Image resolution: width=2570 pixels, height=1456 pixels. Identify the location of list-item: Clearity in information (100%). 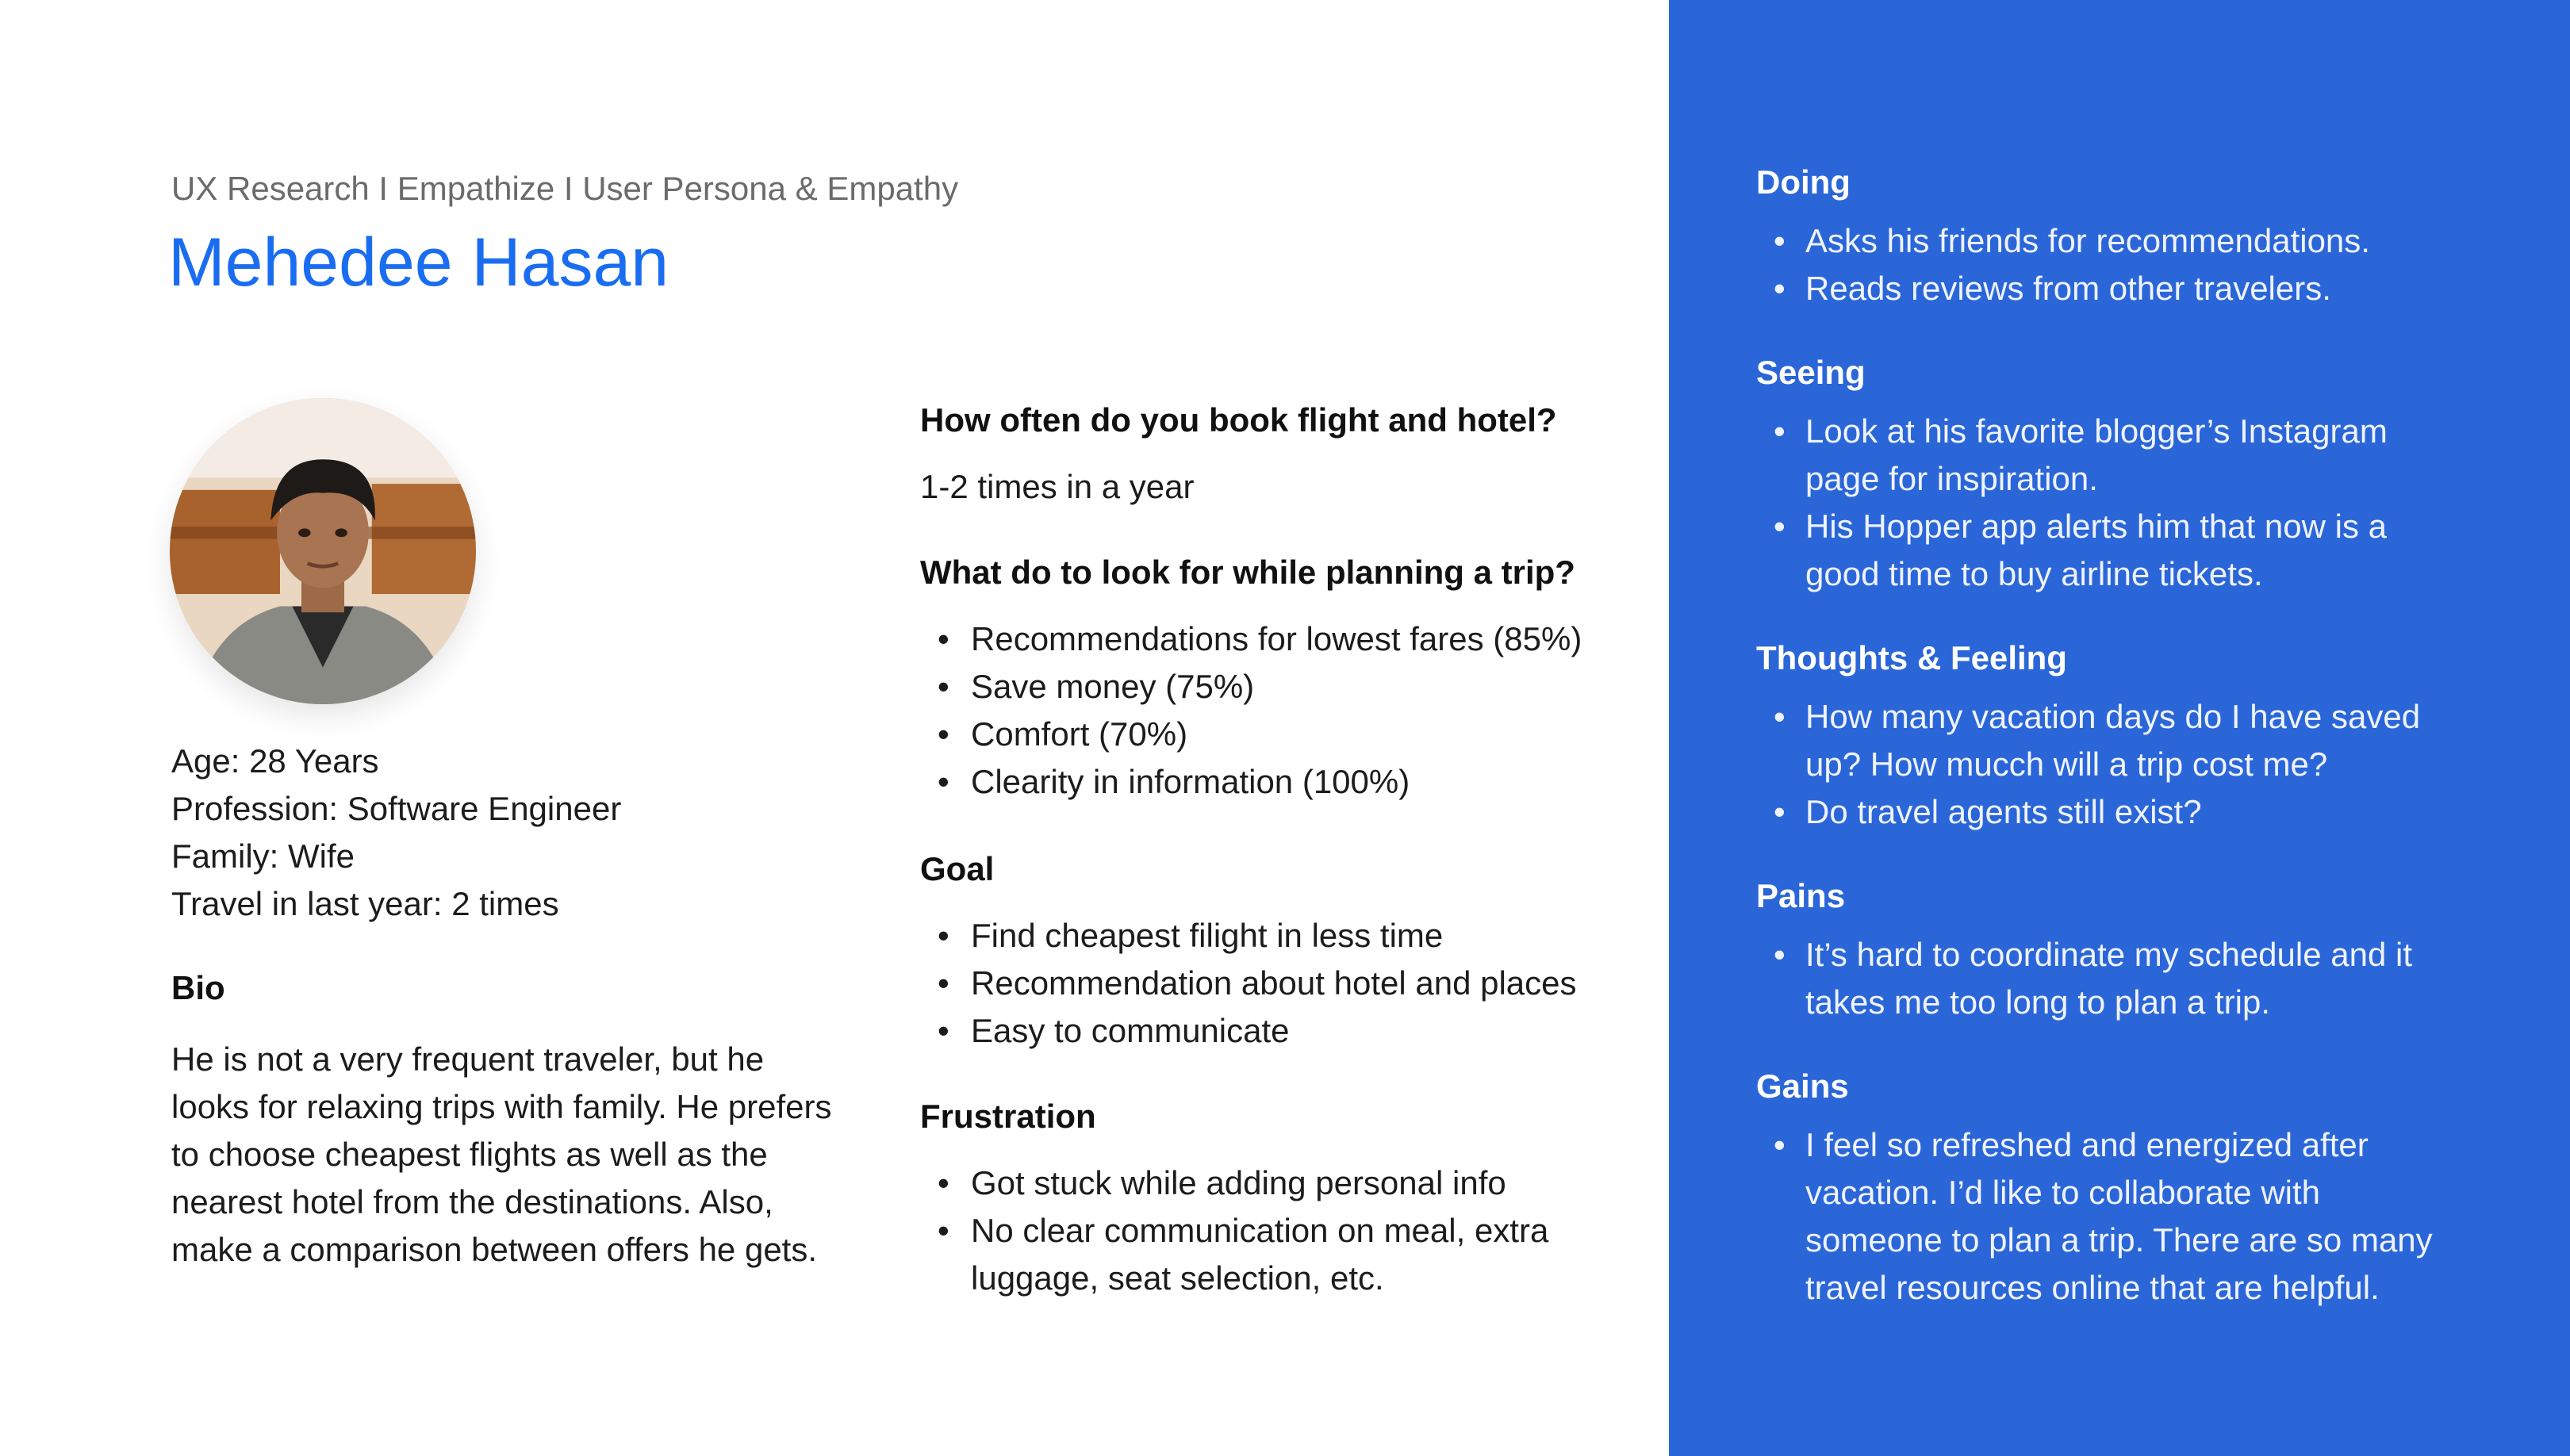
(1251, 782).